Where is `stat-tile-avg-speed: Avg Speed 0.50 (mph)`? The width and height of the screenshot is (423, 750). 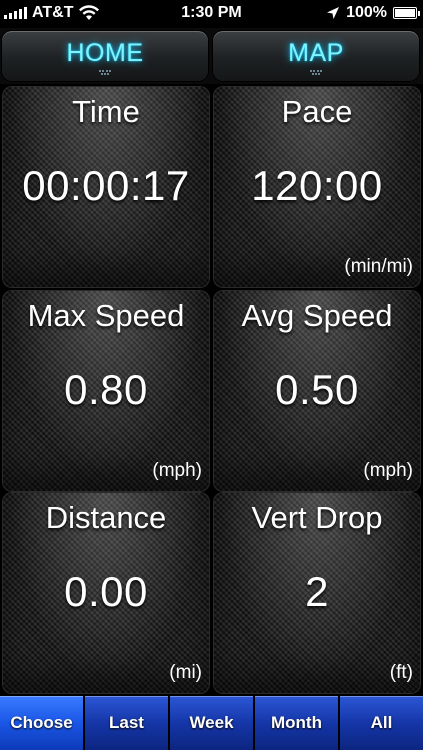 stat-tile-avg-speed: Avg Speed 0.50 (mph) is located at coordinates (317, 391).